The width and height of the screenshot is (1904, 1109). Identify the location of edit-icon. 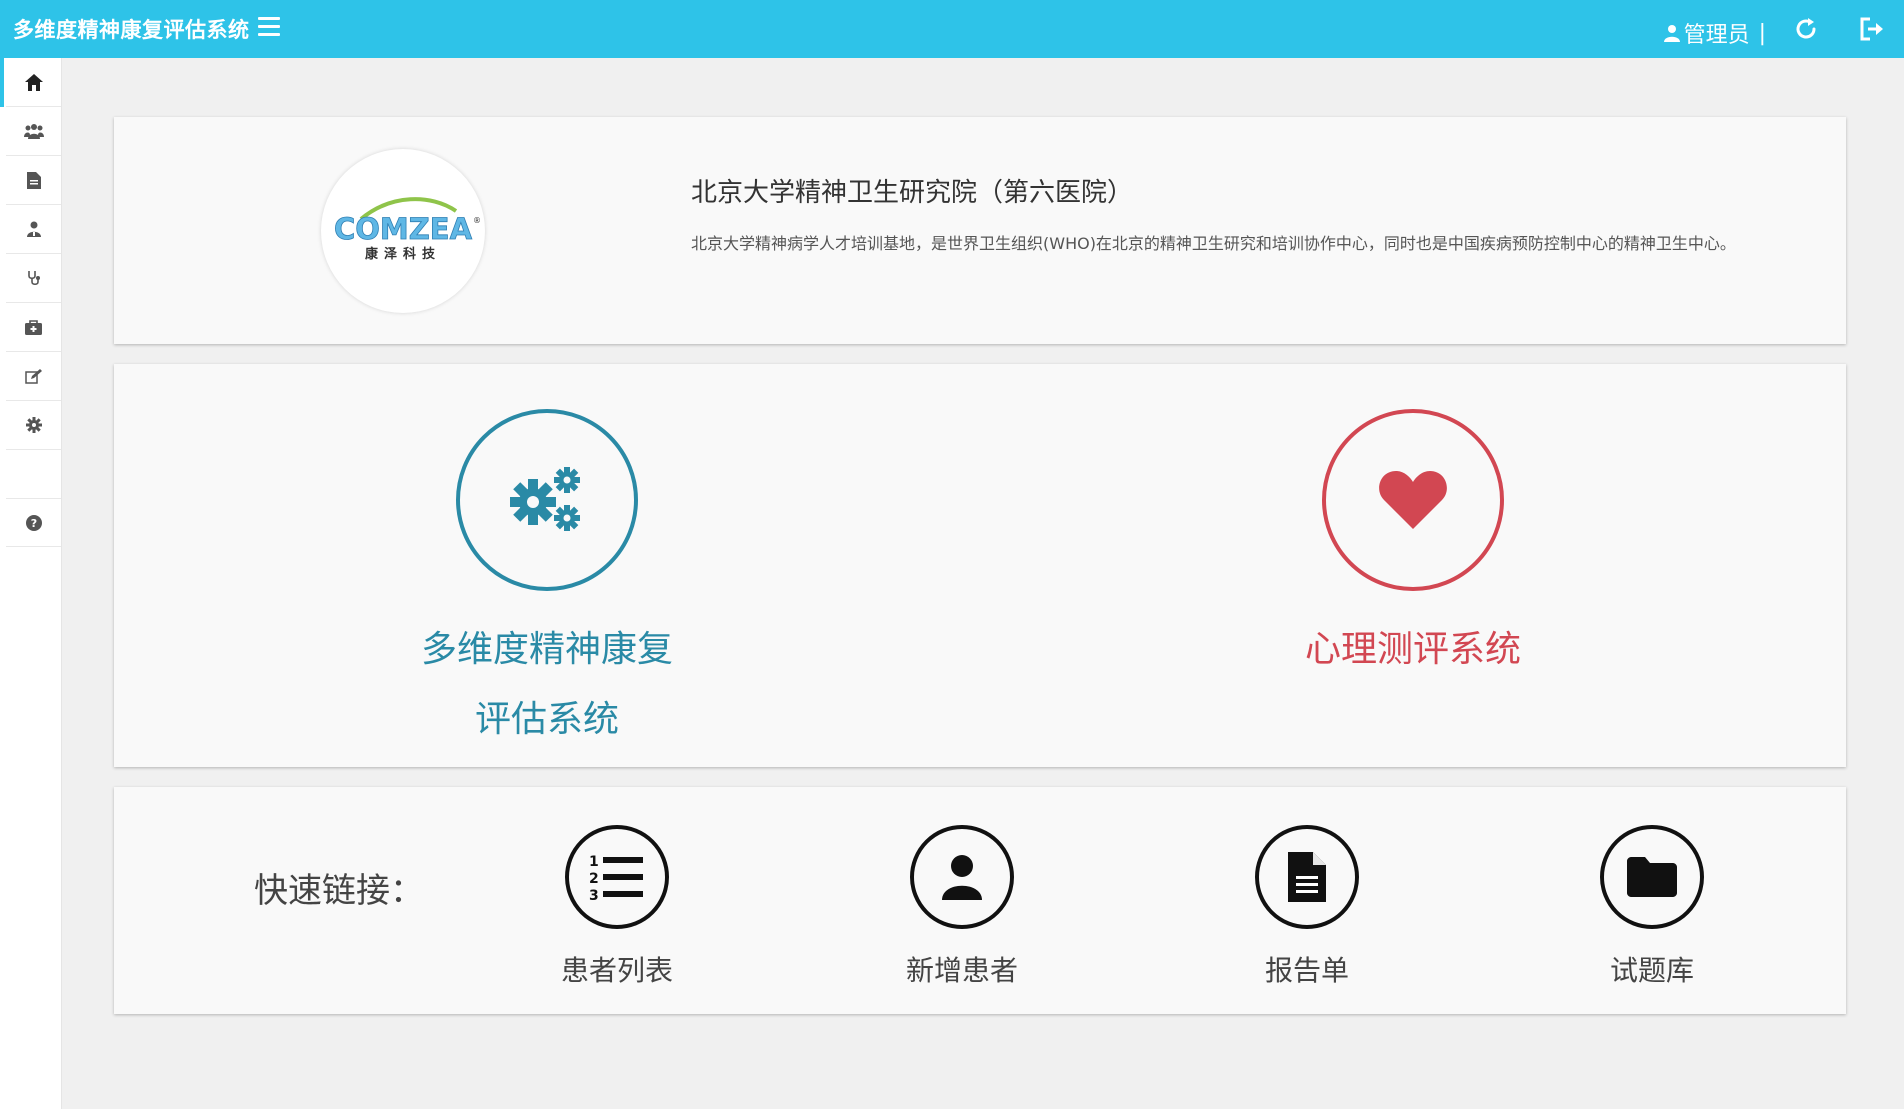
(33, 376).